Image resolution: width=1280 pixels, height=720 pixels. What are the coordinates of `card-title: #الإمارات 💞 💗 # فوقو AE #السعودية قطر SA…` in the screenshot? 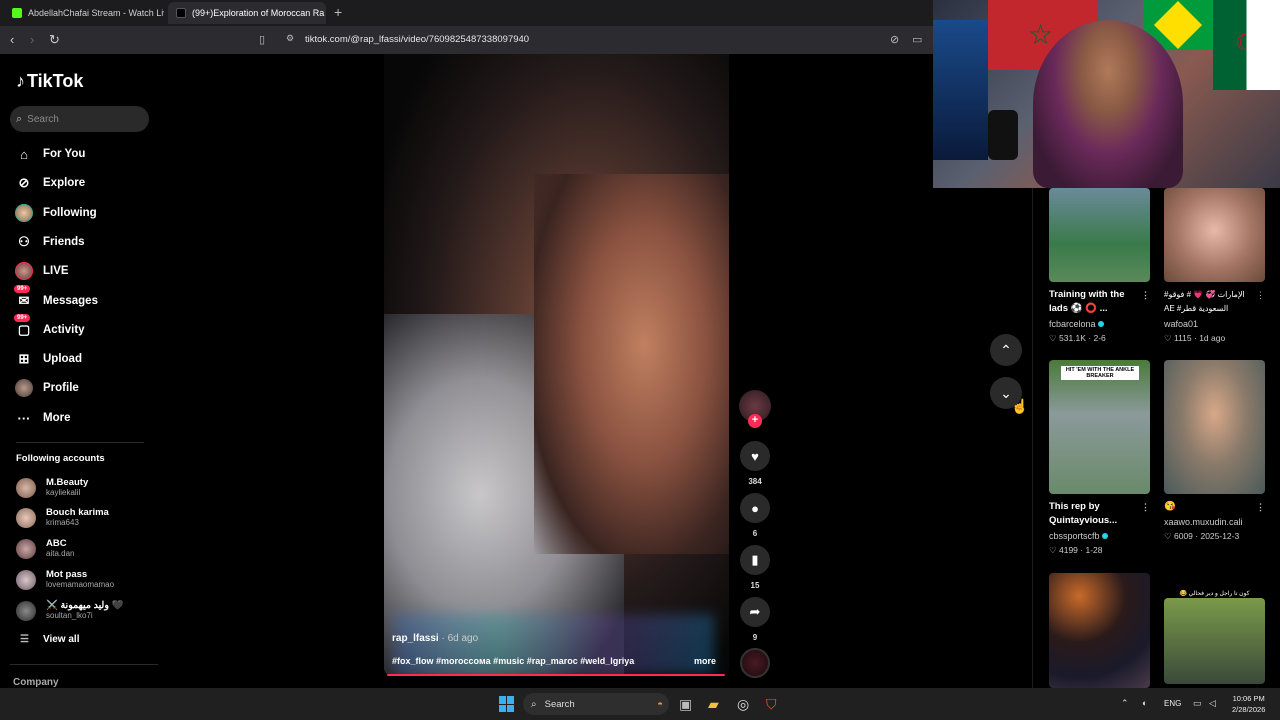 It's located at (1214, 302).